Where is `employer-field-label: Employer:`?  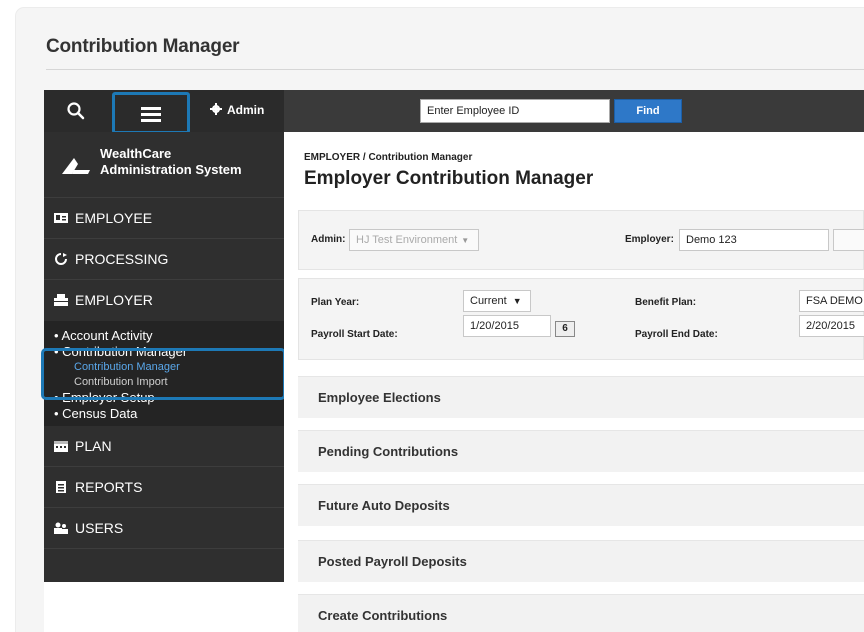 employer-field-label: Employer: is located at coordinates (649, 239).